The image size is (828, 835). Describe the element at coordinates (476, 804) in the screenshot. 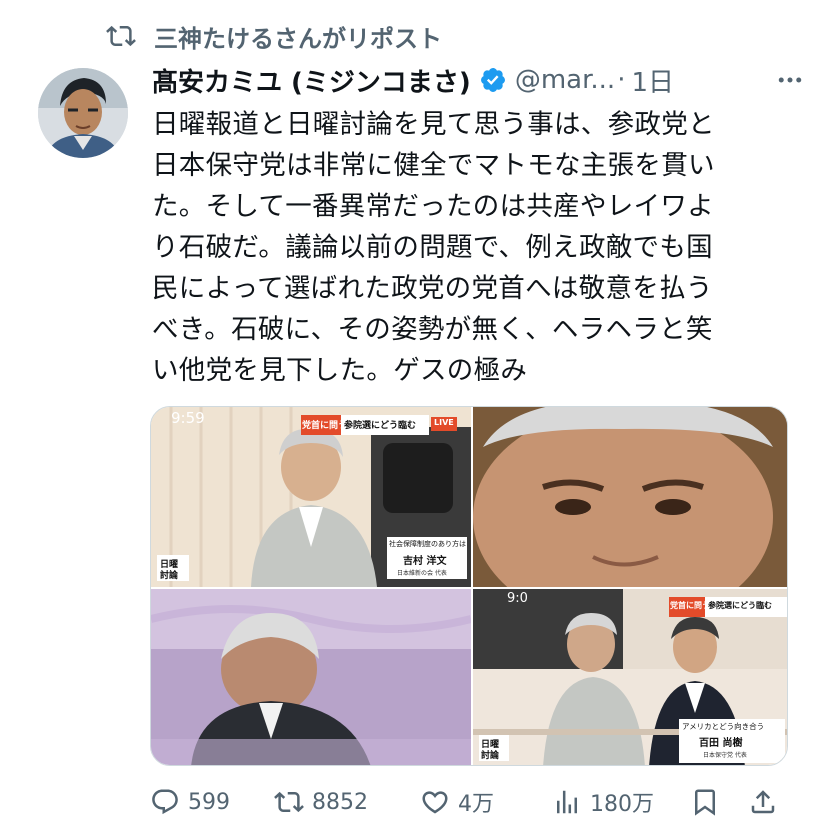

I see `like-count: 4万` at that location.